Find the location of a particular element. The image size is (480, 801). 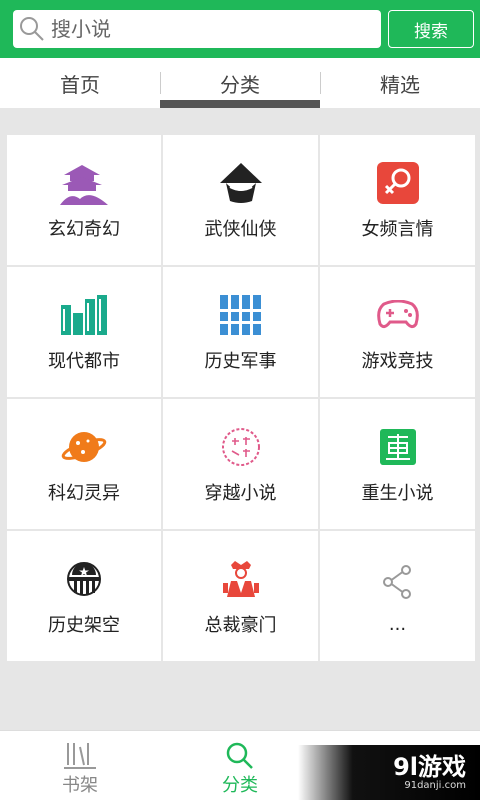

category-time-travel: 穿越小说 is located at coordinates (240, 464).